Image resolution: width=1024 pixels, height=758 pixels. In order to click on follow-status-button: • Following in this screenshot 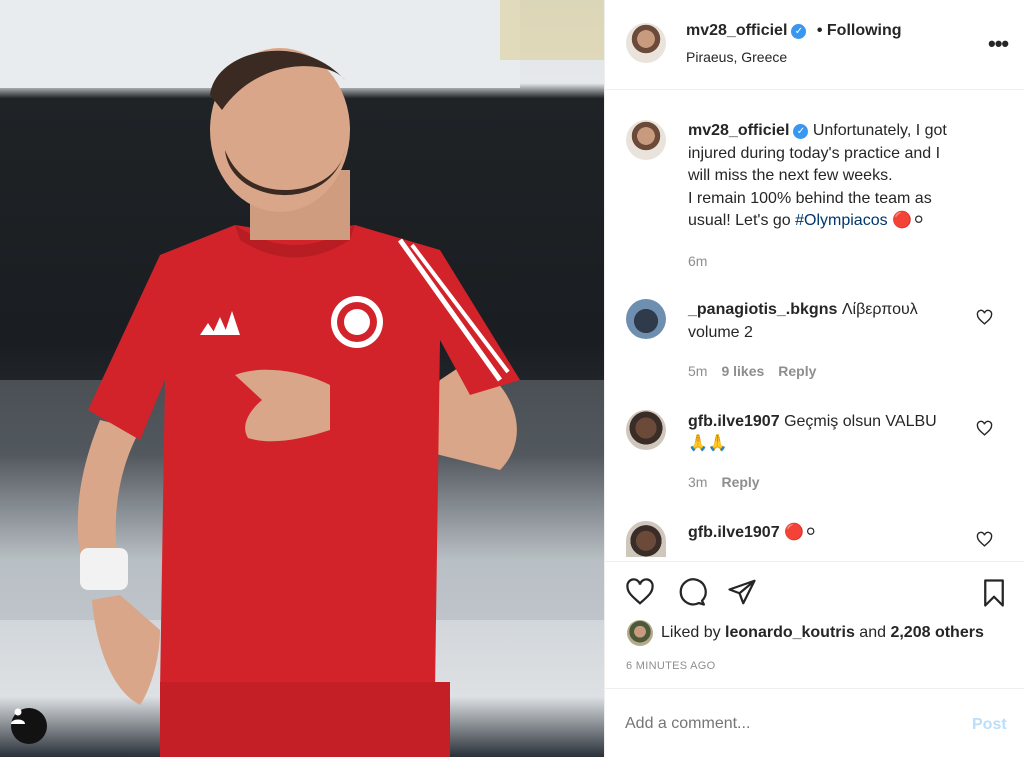, I will do `click(859, 30)`.